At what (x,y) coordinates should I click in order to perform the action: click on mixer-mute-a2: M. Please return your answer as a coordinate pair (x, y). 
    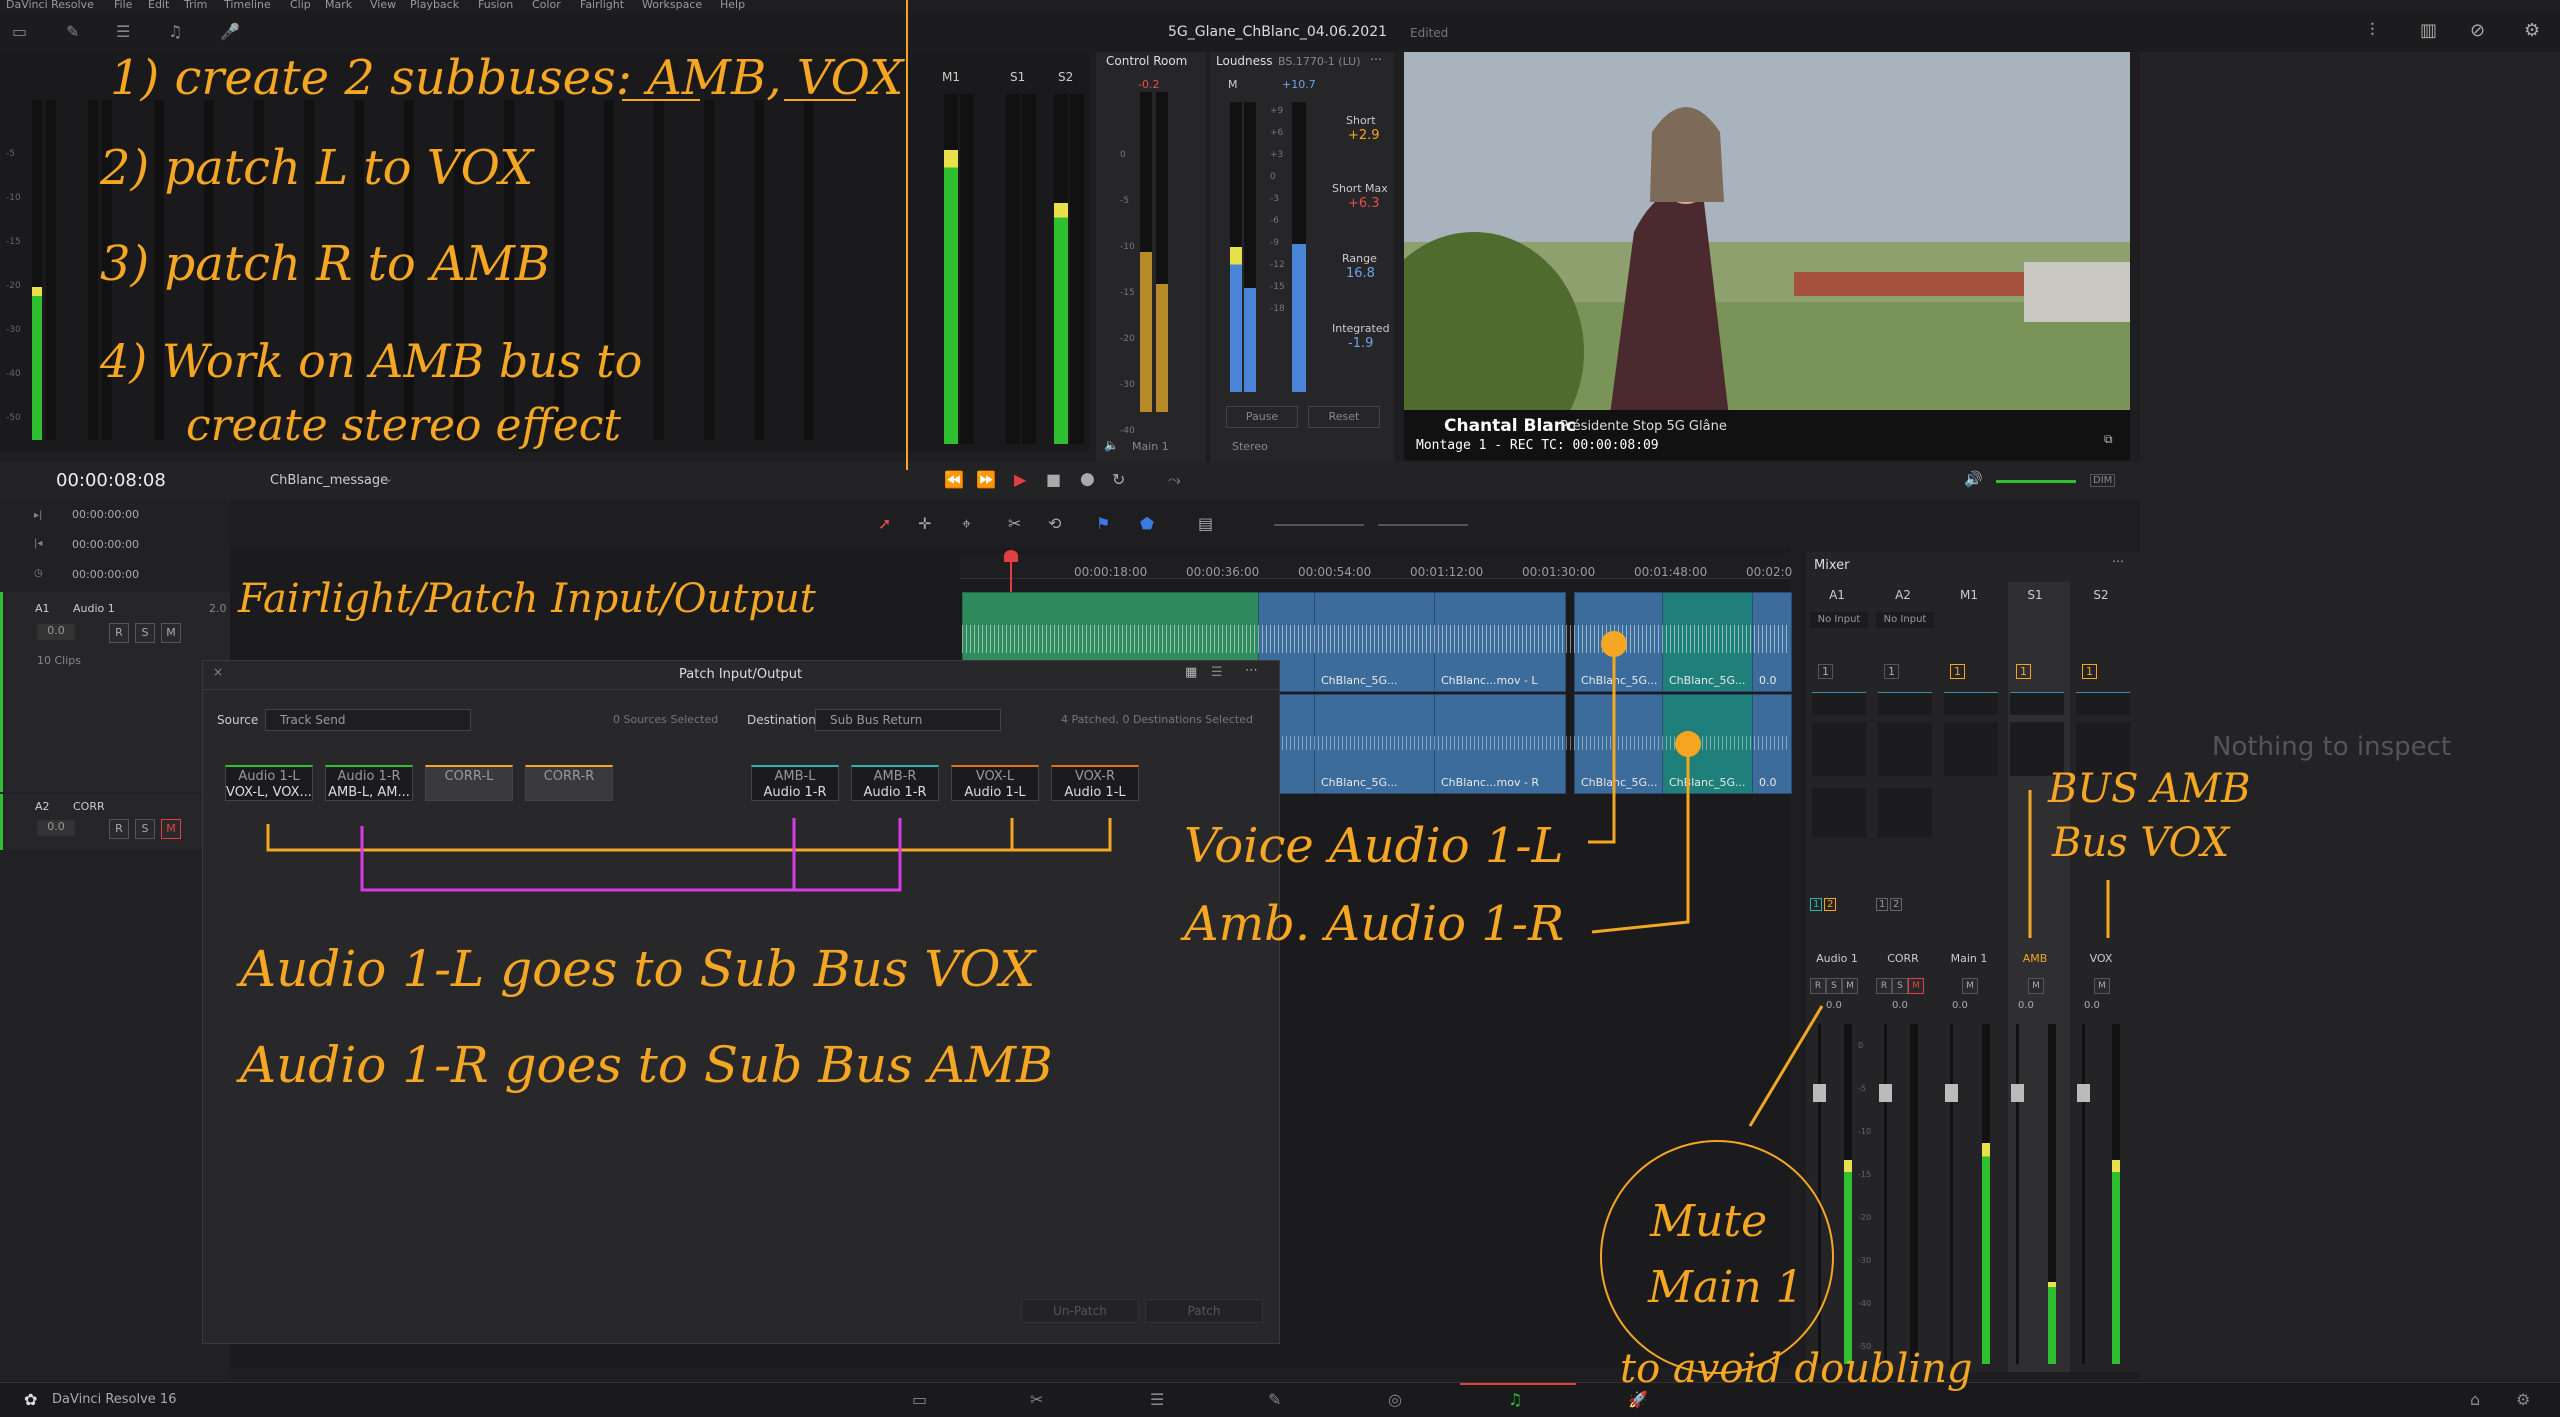
    Looking at the image, I should click on (1916, 986).